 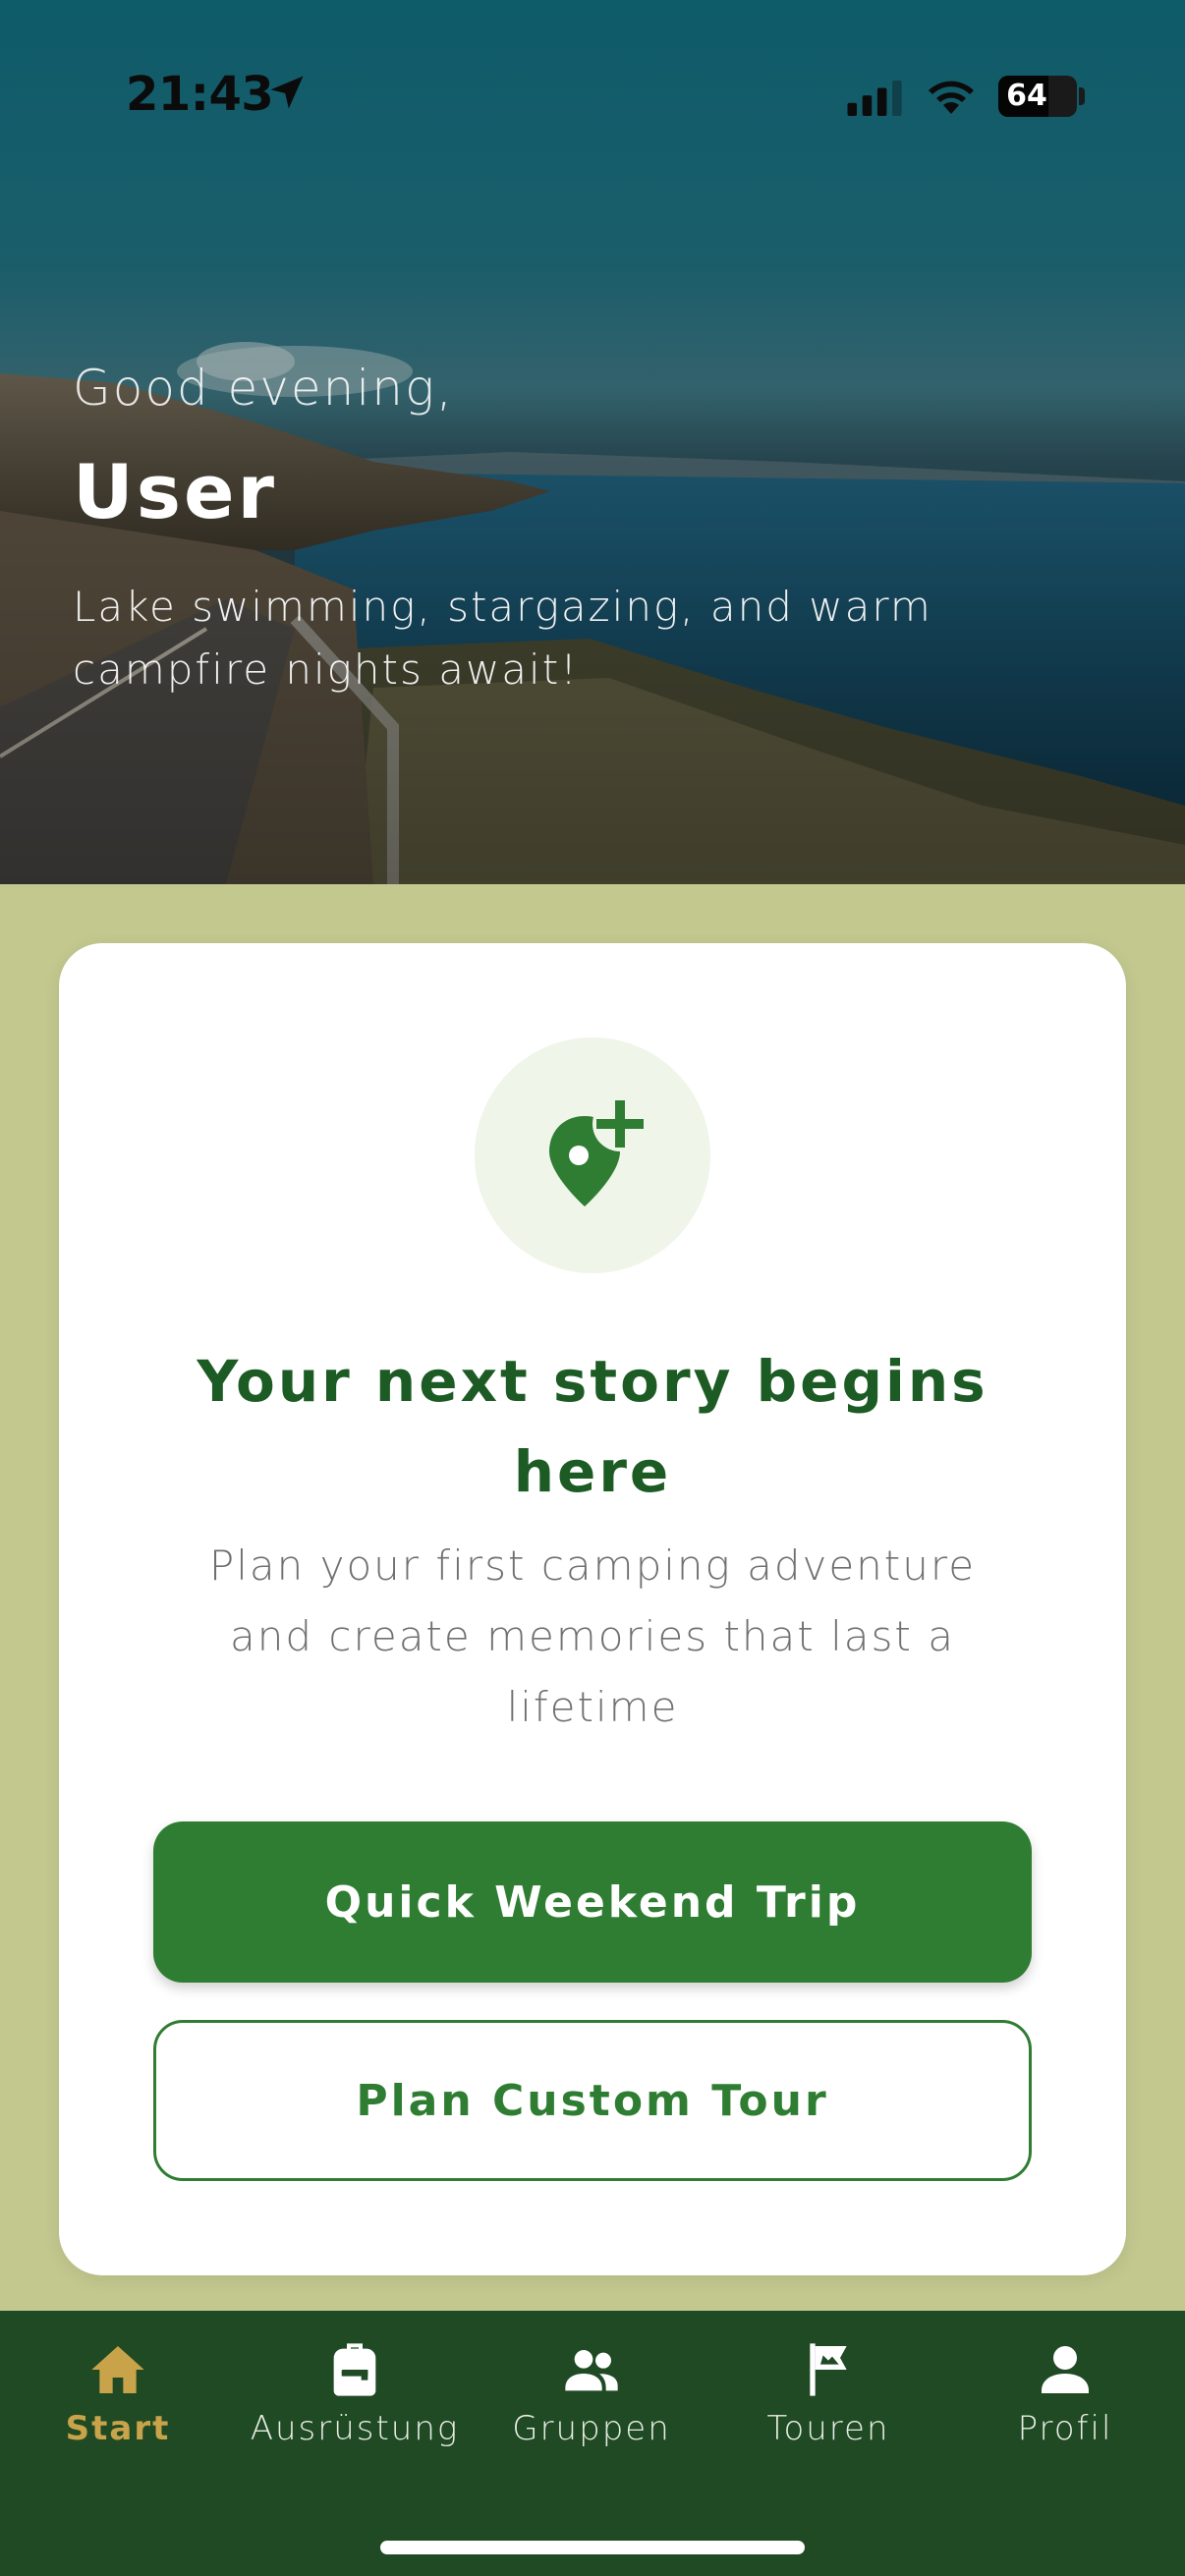 I want to click on plan-custom-tour-button: Plan Custom Tour, so click(x=592, y=2100).